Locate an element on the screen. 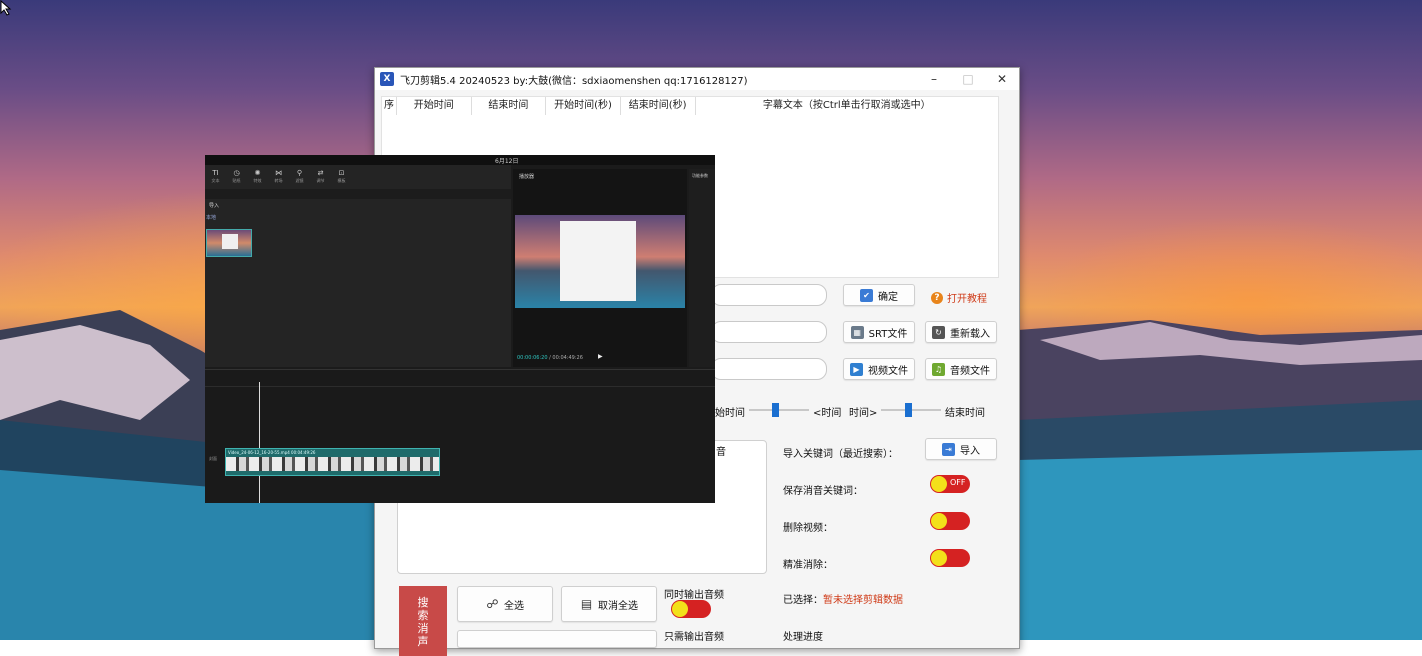 This screenshot has height=656, width=1422. end-time-label: 结束时间 is located at coordinates (965, 413).